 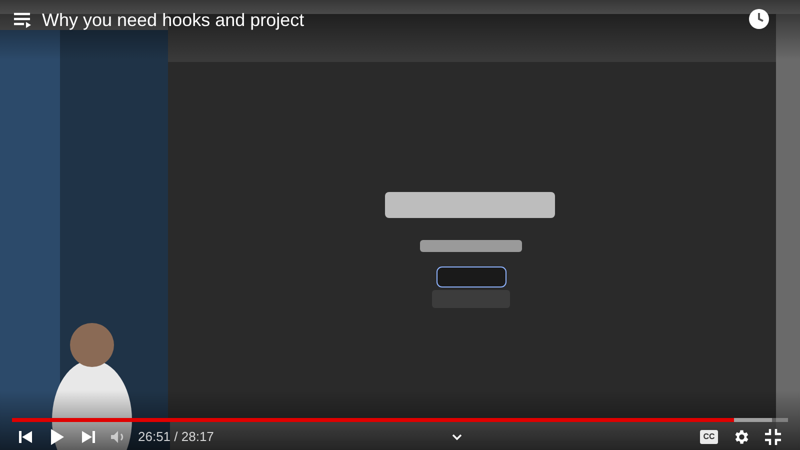 I want to click on video-title: Why you need hooks and project, so click(x=173, y=20).